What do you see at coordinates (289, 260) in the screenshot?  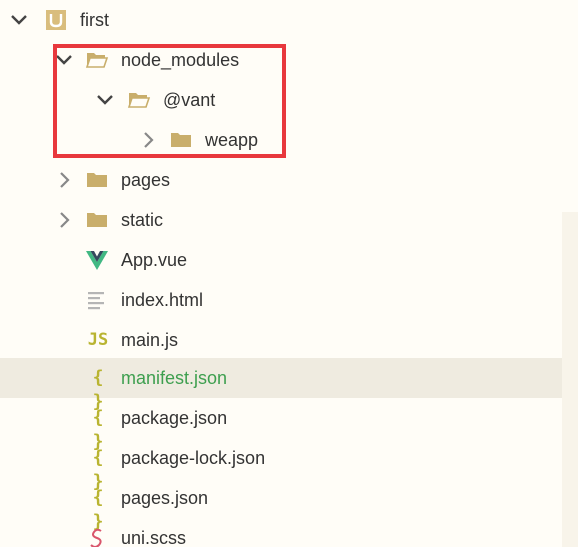 I see `tree-item-app-vue: App.vue` at bounding box center [289, 260].